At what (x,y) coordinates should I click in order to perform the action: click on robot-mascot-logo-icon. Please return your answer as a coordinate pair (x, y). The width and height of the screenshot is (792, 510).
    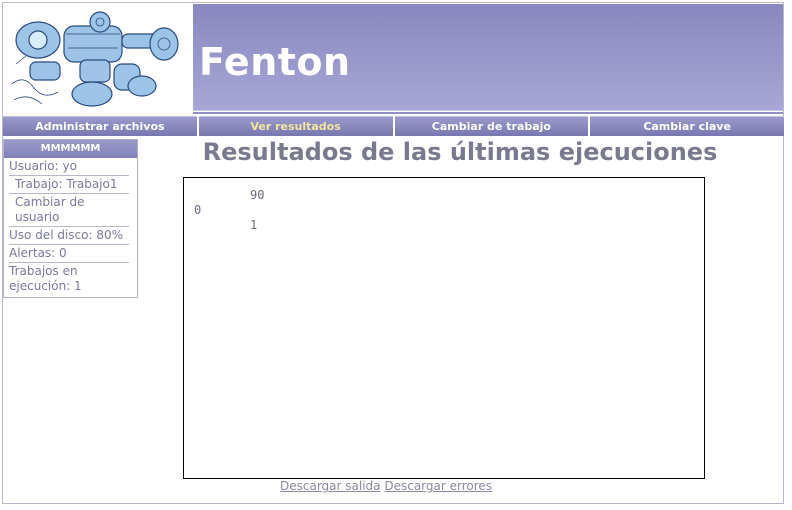
    Looking at the image, I should click on (95, 59).